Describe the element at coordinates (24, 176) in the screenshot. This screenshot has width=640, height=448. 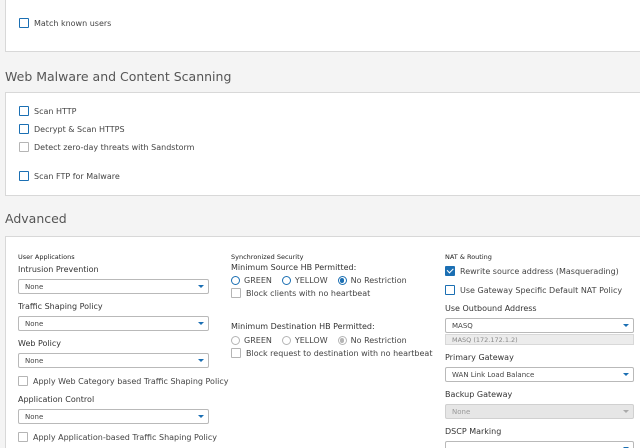
I see `scan-ftp-checkbox` at that location.